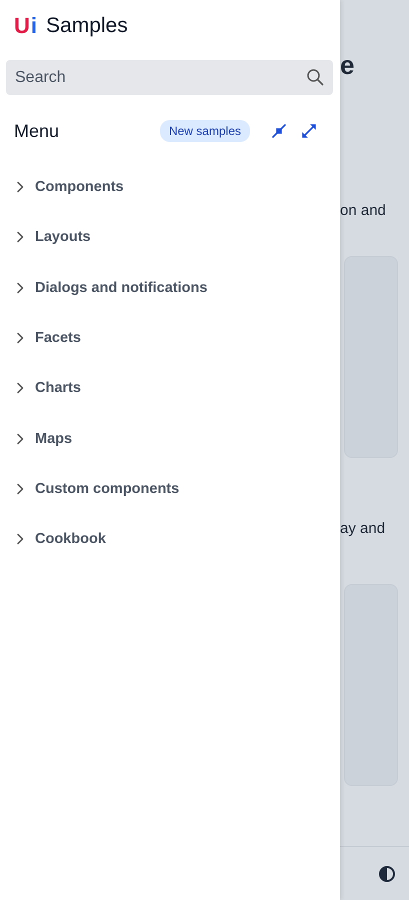 The height and width of the screenshot is (900, 409). Describe the element at coordinates (170, 287) in the screenshot. I see `menu-item: Dialogs and notifications` at that location.